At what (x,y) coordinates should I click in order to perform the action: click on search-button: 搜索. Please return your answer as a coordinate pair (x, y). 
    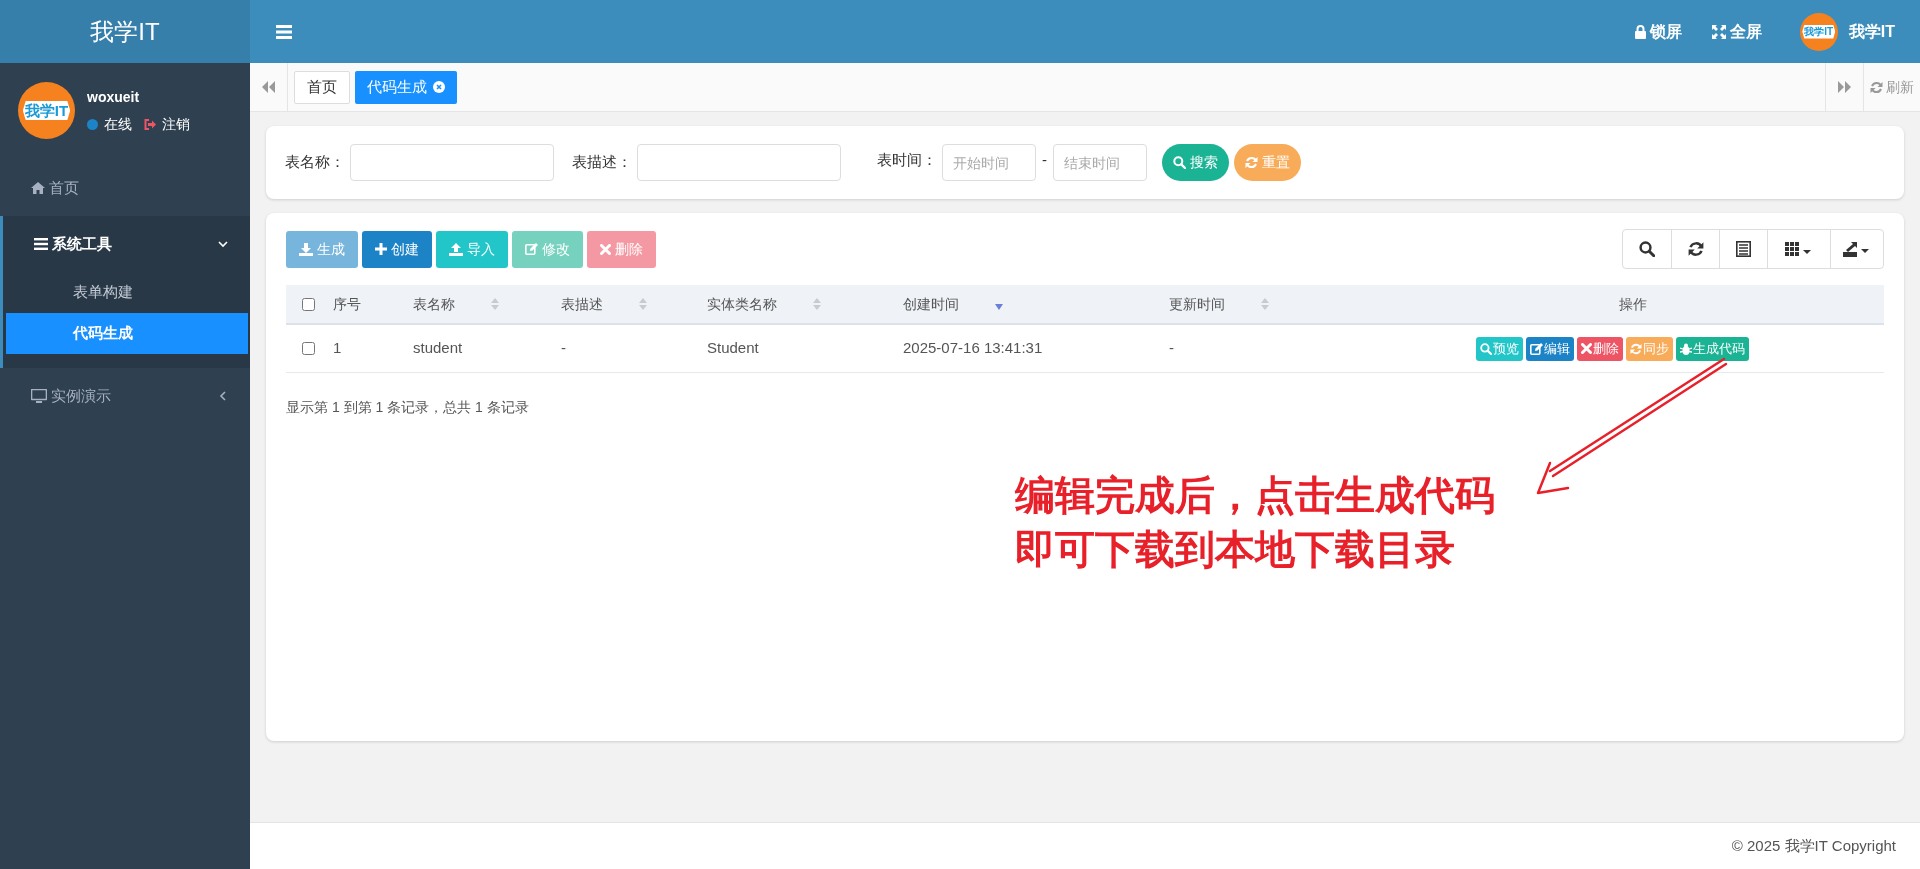
    Looking at the image, I should click on (1195, 162).